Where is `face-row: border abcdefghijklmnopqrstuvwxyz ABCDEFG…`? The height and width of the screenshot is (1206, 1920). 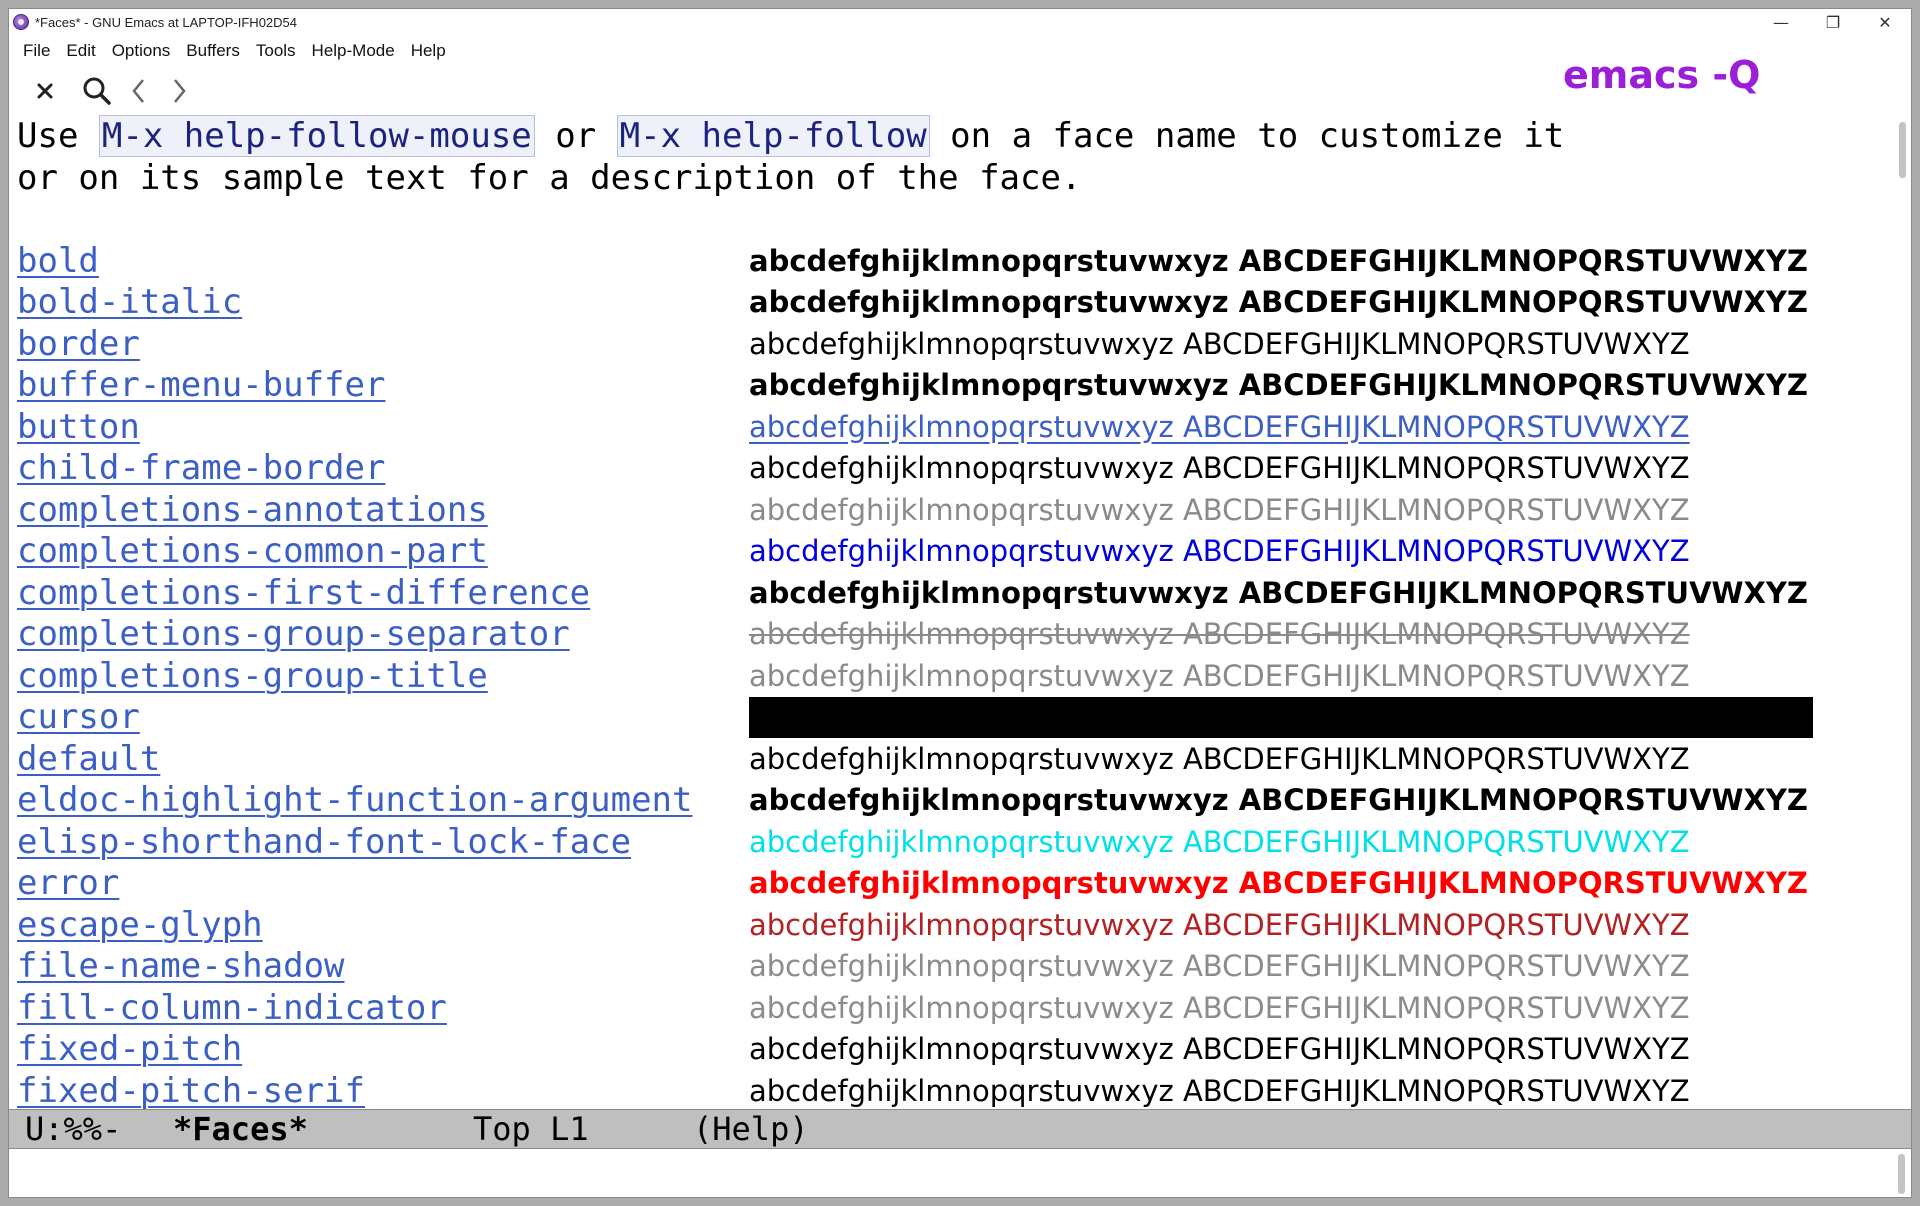
face-row: border abcdefghijklmnopqrstuvwxyz ABCDEFG… is located at coordinates (956, 345).